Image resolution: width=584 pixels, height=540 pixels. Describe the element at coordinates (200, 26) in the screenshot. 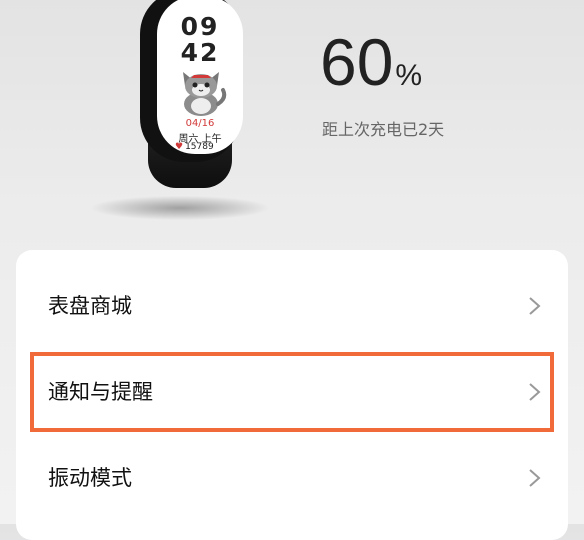

I see `watch-hour: 09` at that location.